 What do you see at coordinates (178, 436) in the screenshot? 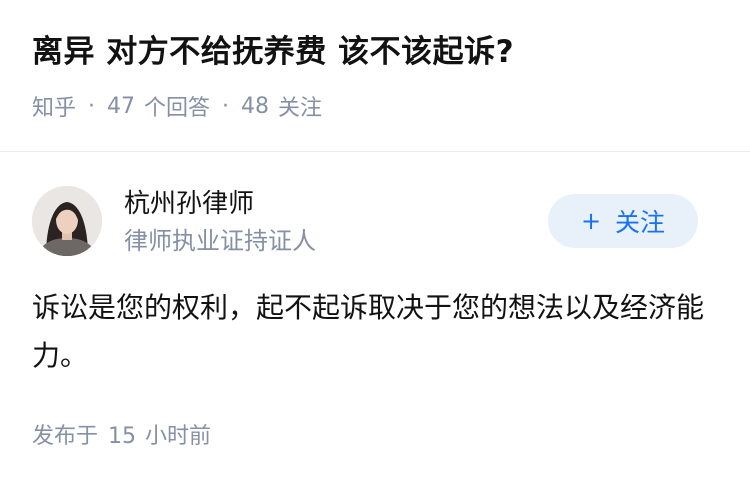
I see `publish-suffix: 小时前` at bounding box center [178, 436].